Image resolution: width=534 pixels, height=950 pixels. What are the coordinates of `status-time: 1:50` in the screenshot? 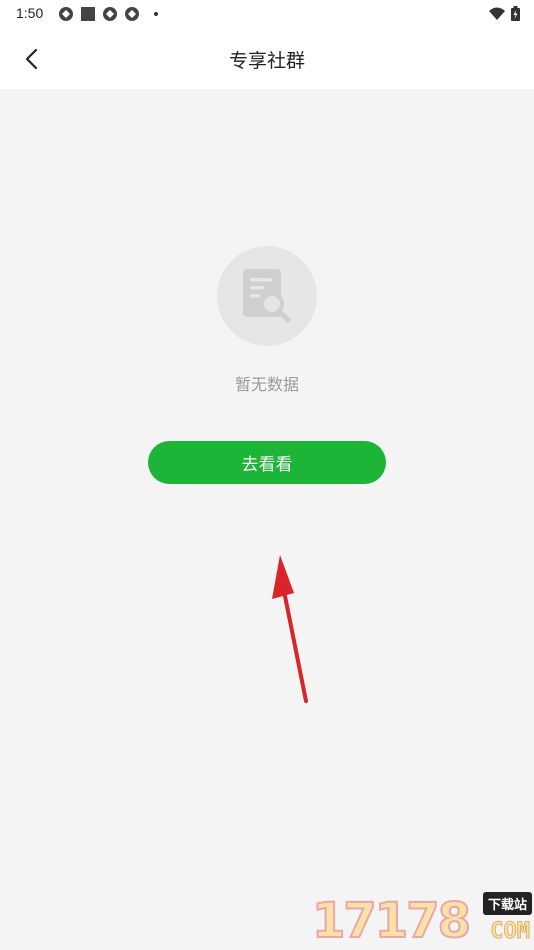 It's located at (30, 13).